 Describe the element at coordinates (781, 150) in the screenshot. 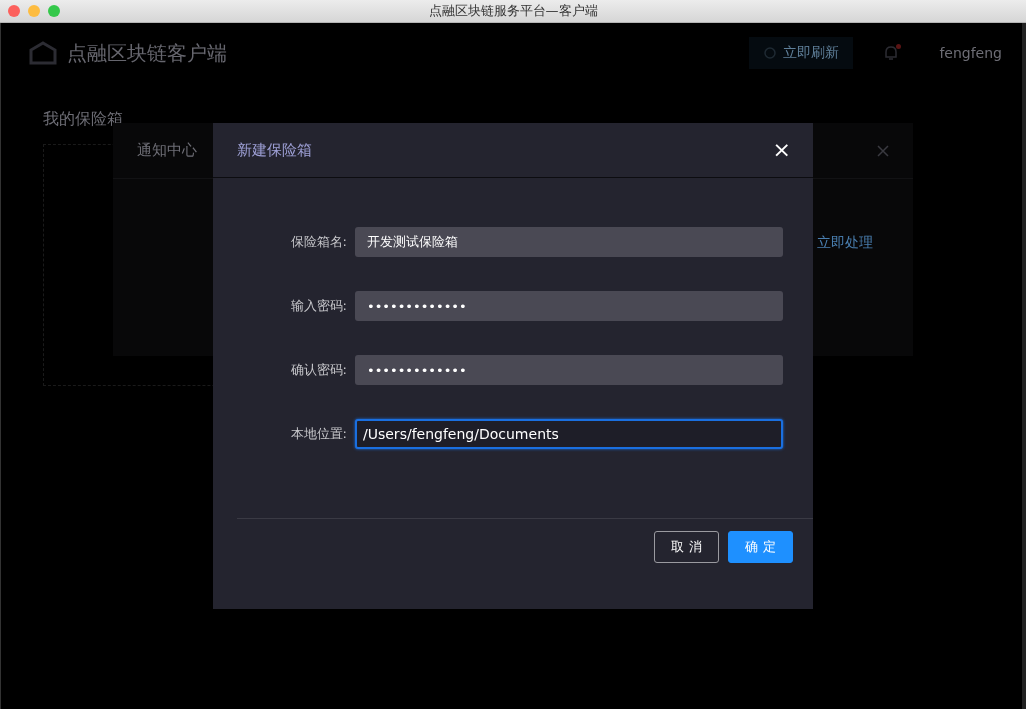

I see `close-button: ×` at that location.